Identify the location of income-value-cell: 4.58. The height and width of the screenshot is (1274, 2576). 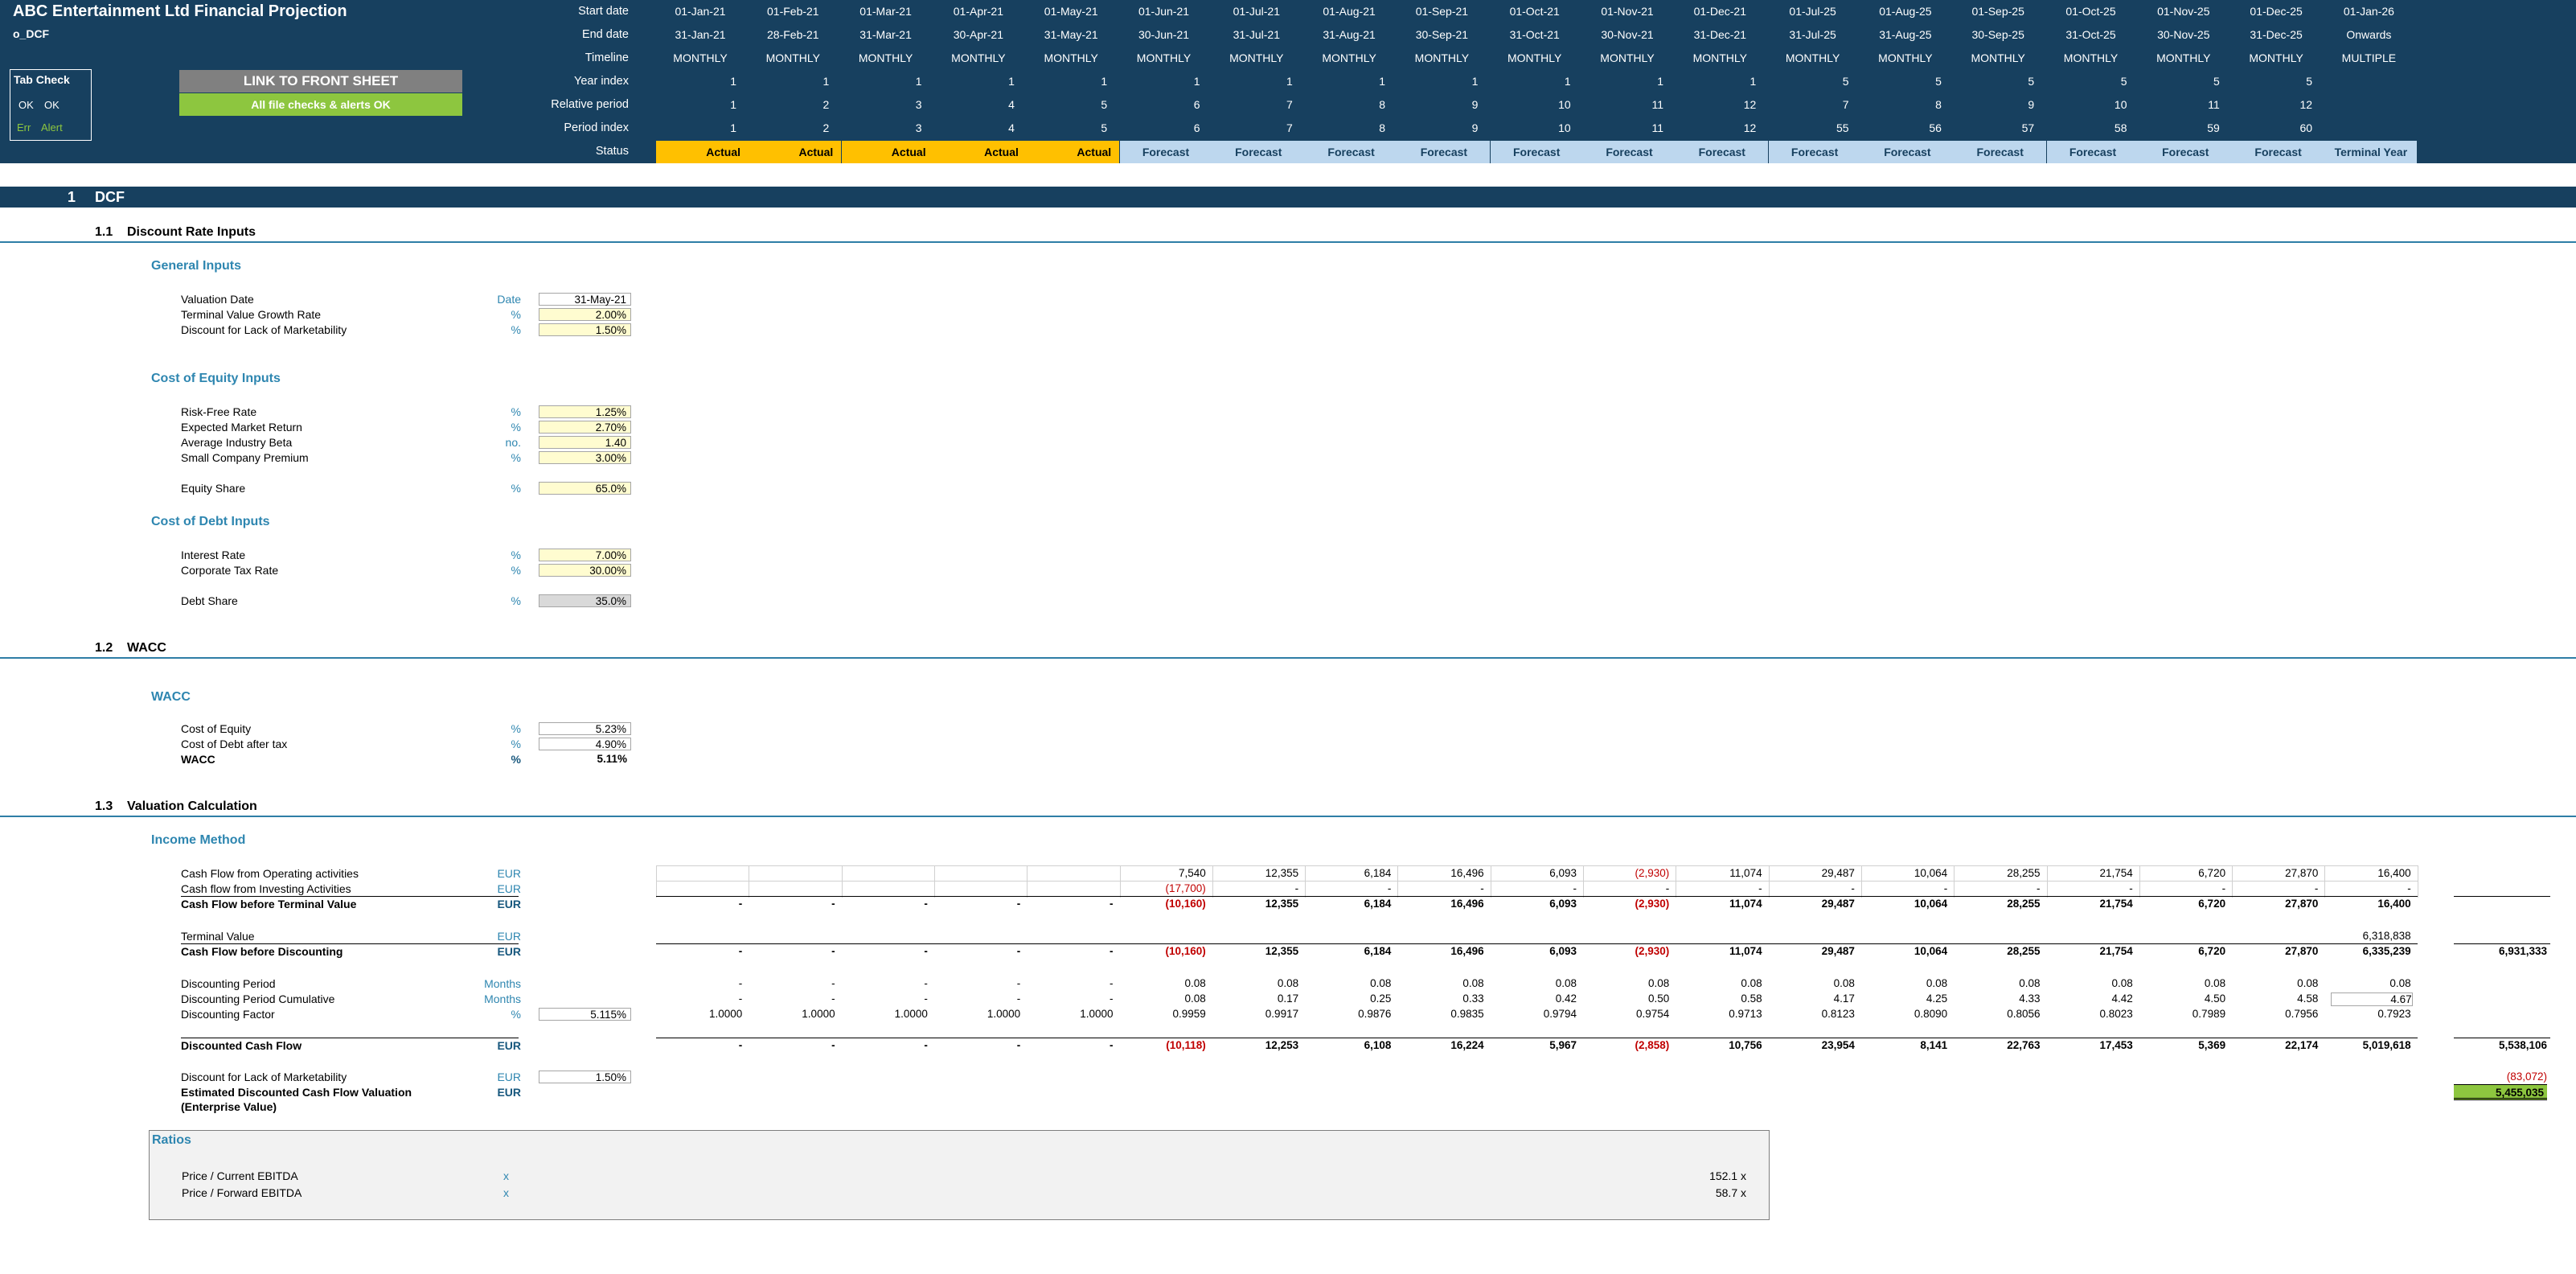
(2308, 998).